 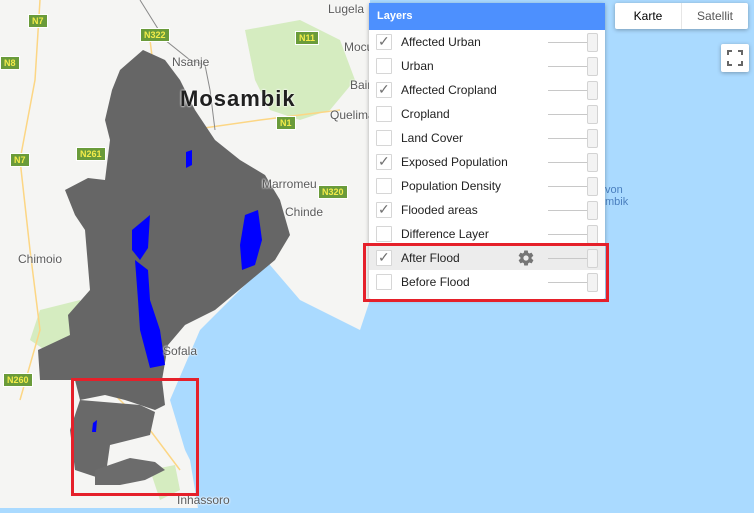 What do you see at coordinates (614, 190) in the screenshot?
I see `water-label-line: von` at bounding box center [614, 190].